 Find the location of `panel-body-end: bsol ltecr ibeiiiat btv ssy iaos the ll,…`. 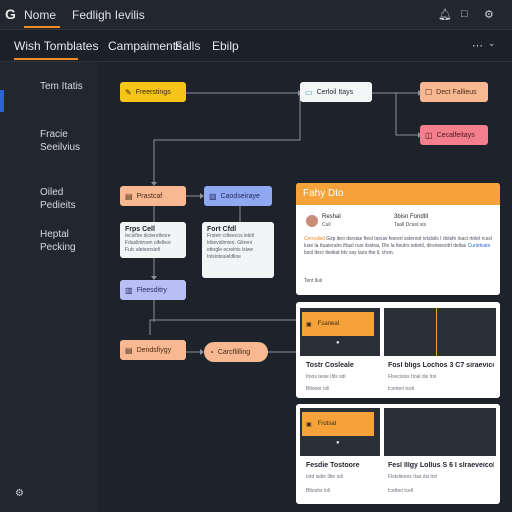

panel-body-end: bsol ltecr ibeiiiat btv ssy iaos the ll,… is located at coordinates (349, 253).